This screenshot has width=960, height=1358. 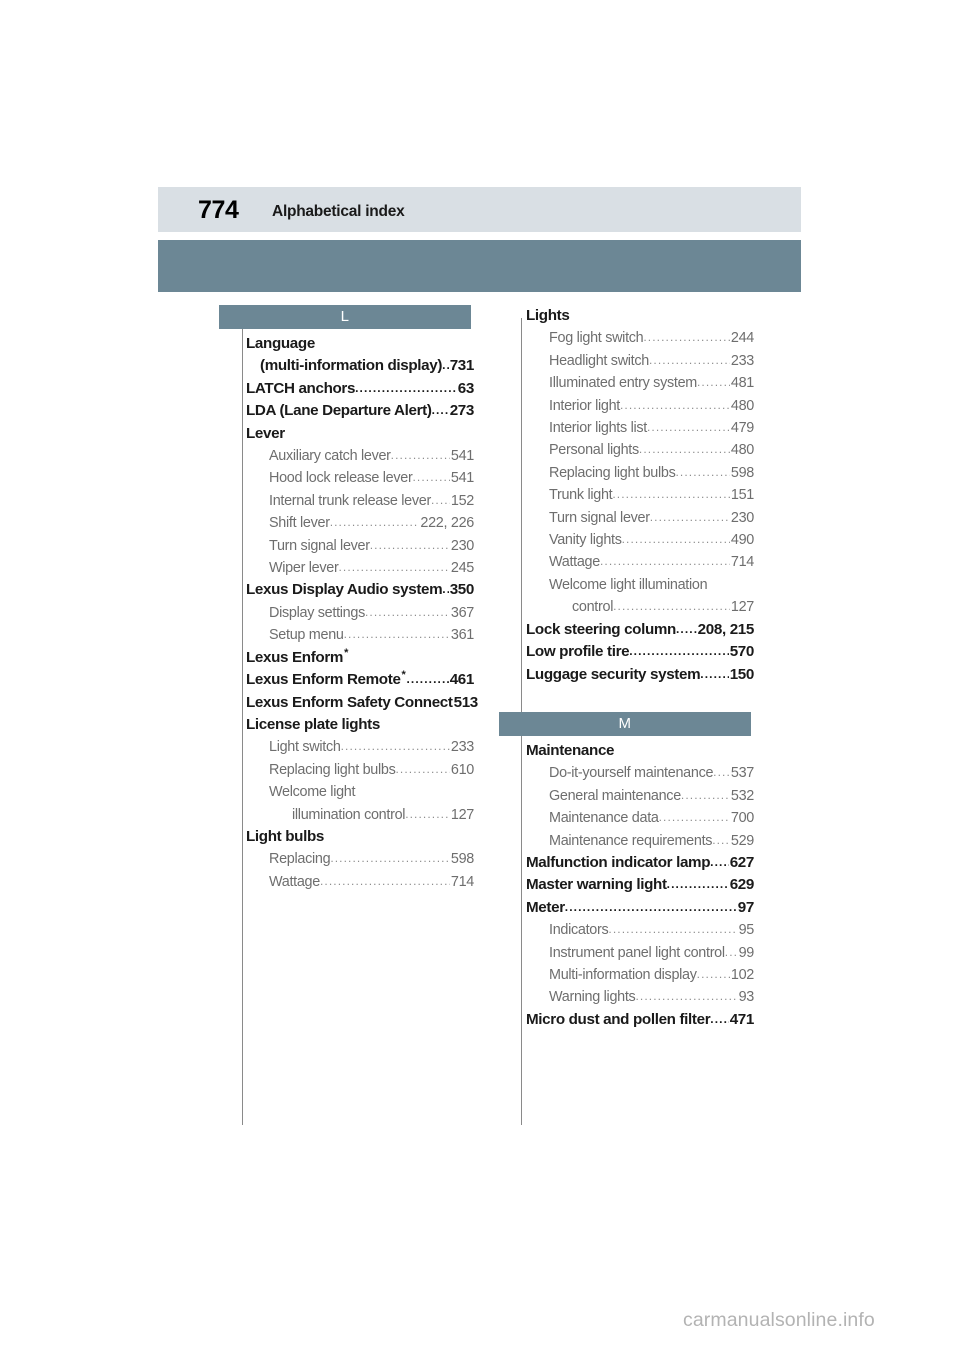 What do you see at coordinates (618, 1019) in the screenshot?
I see `index-entry-label: Micro dust and pollen filter` at bounding box center [618, 1019].